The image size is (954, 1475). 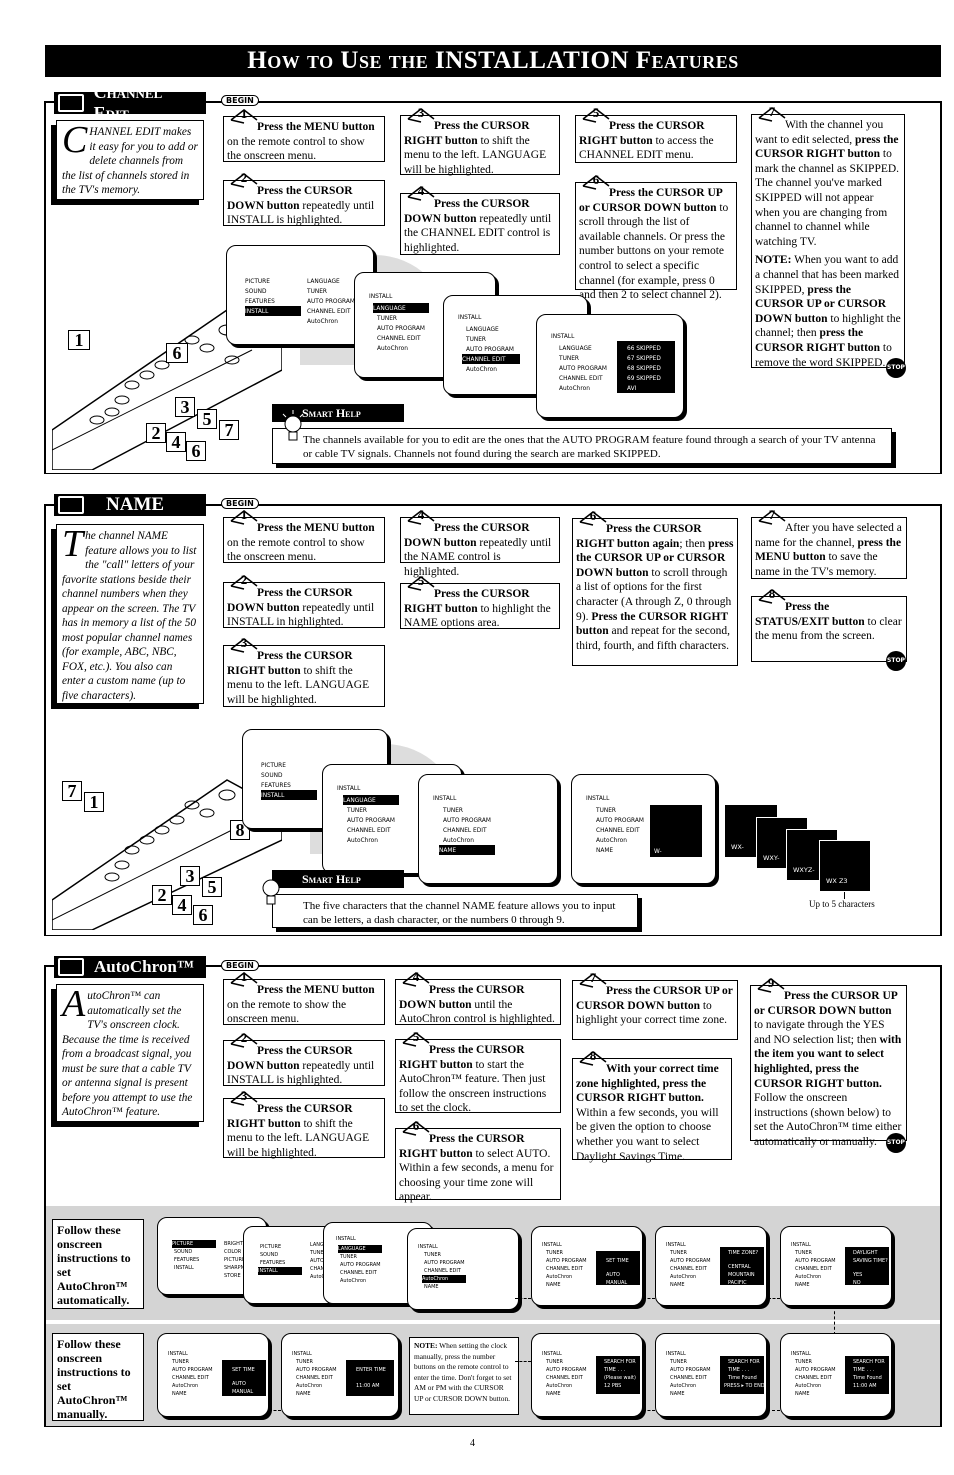 I want to click on channel-edit-heading: Channel Edit, so click(x=130, y=102).